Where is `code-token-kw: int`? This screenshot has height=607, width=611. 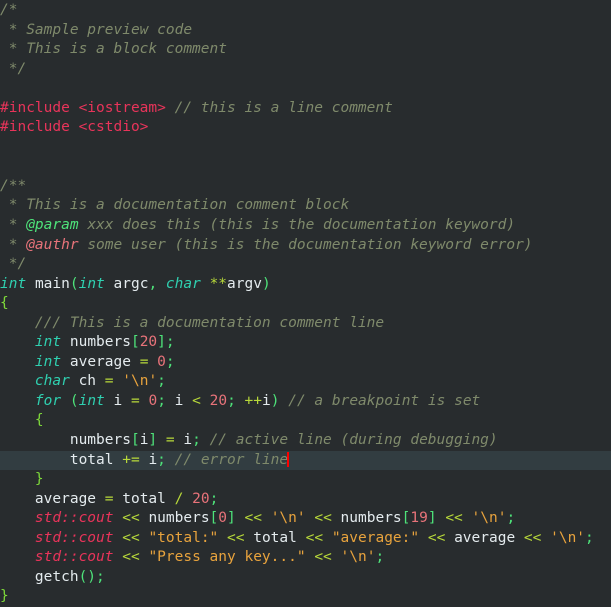
code-token-kw: int is located at coordinates (91, 283).